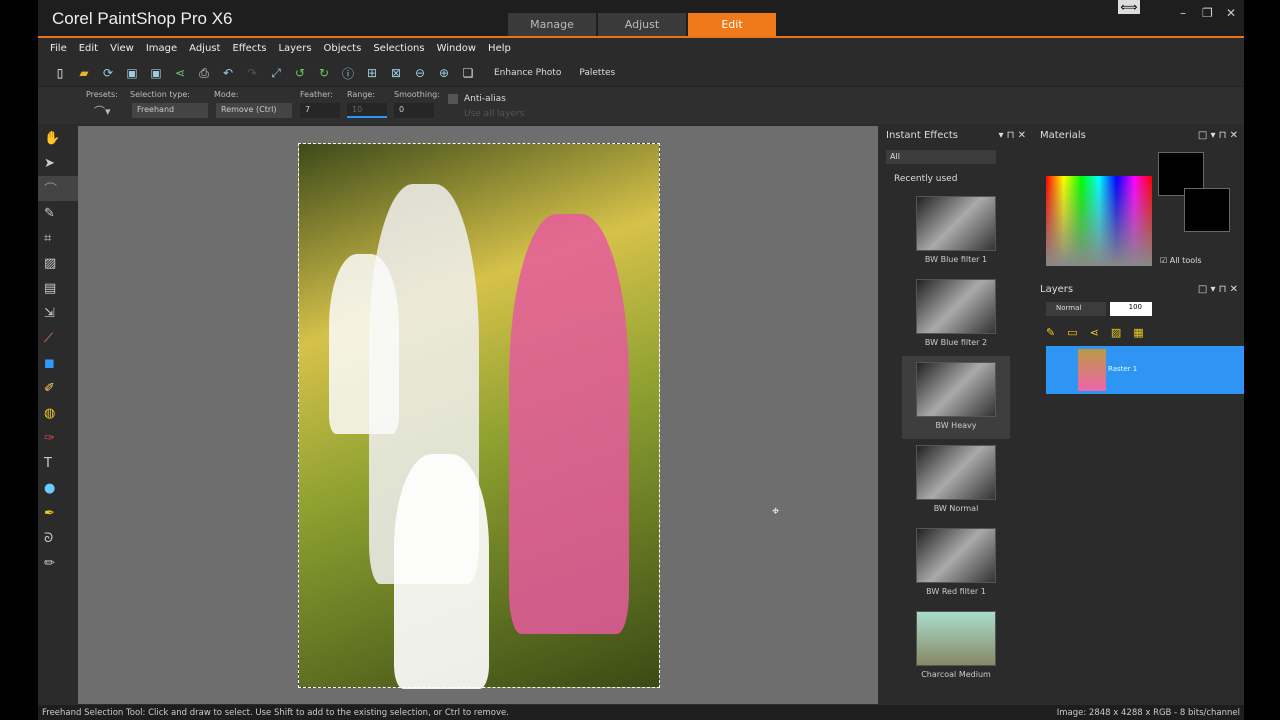  What do you see at coordinates (58, 138) in the screenshot?
I see `pan-tool-icon: ✋` at bounding box center [58, 138].